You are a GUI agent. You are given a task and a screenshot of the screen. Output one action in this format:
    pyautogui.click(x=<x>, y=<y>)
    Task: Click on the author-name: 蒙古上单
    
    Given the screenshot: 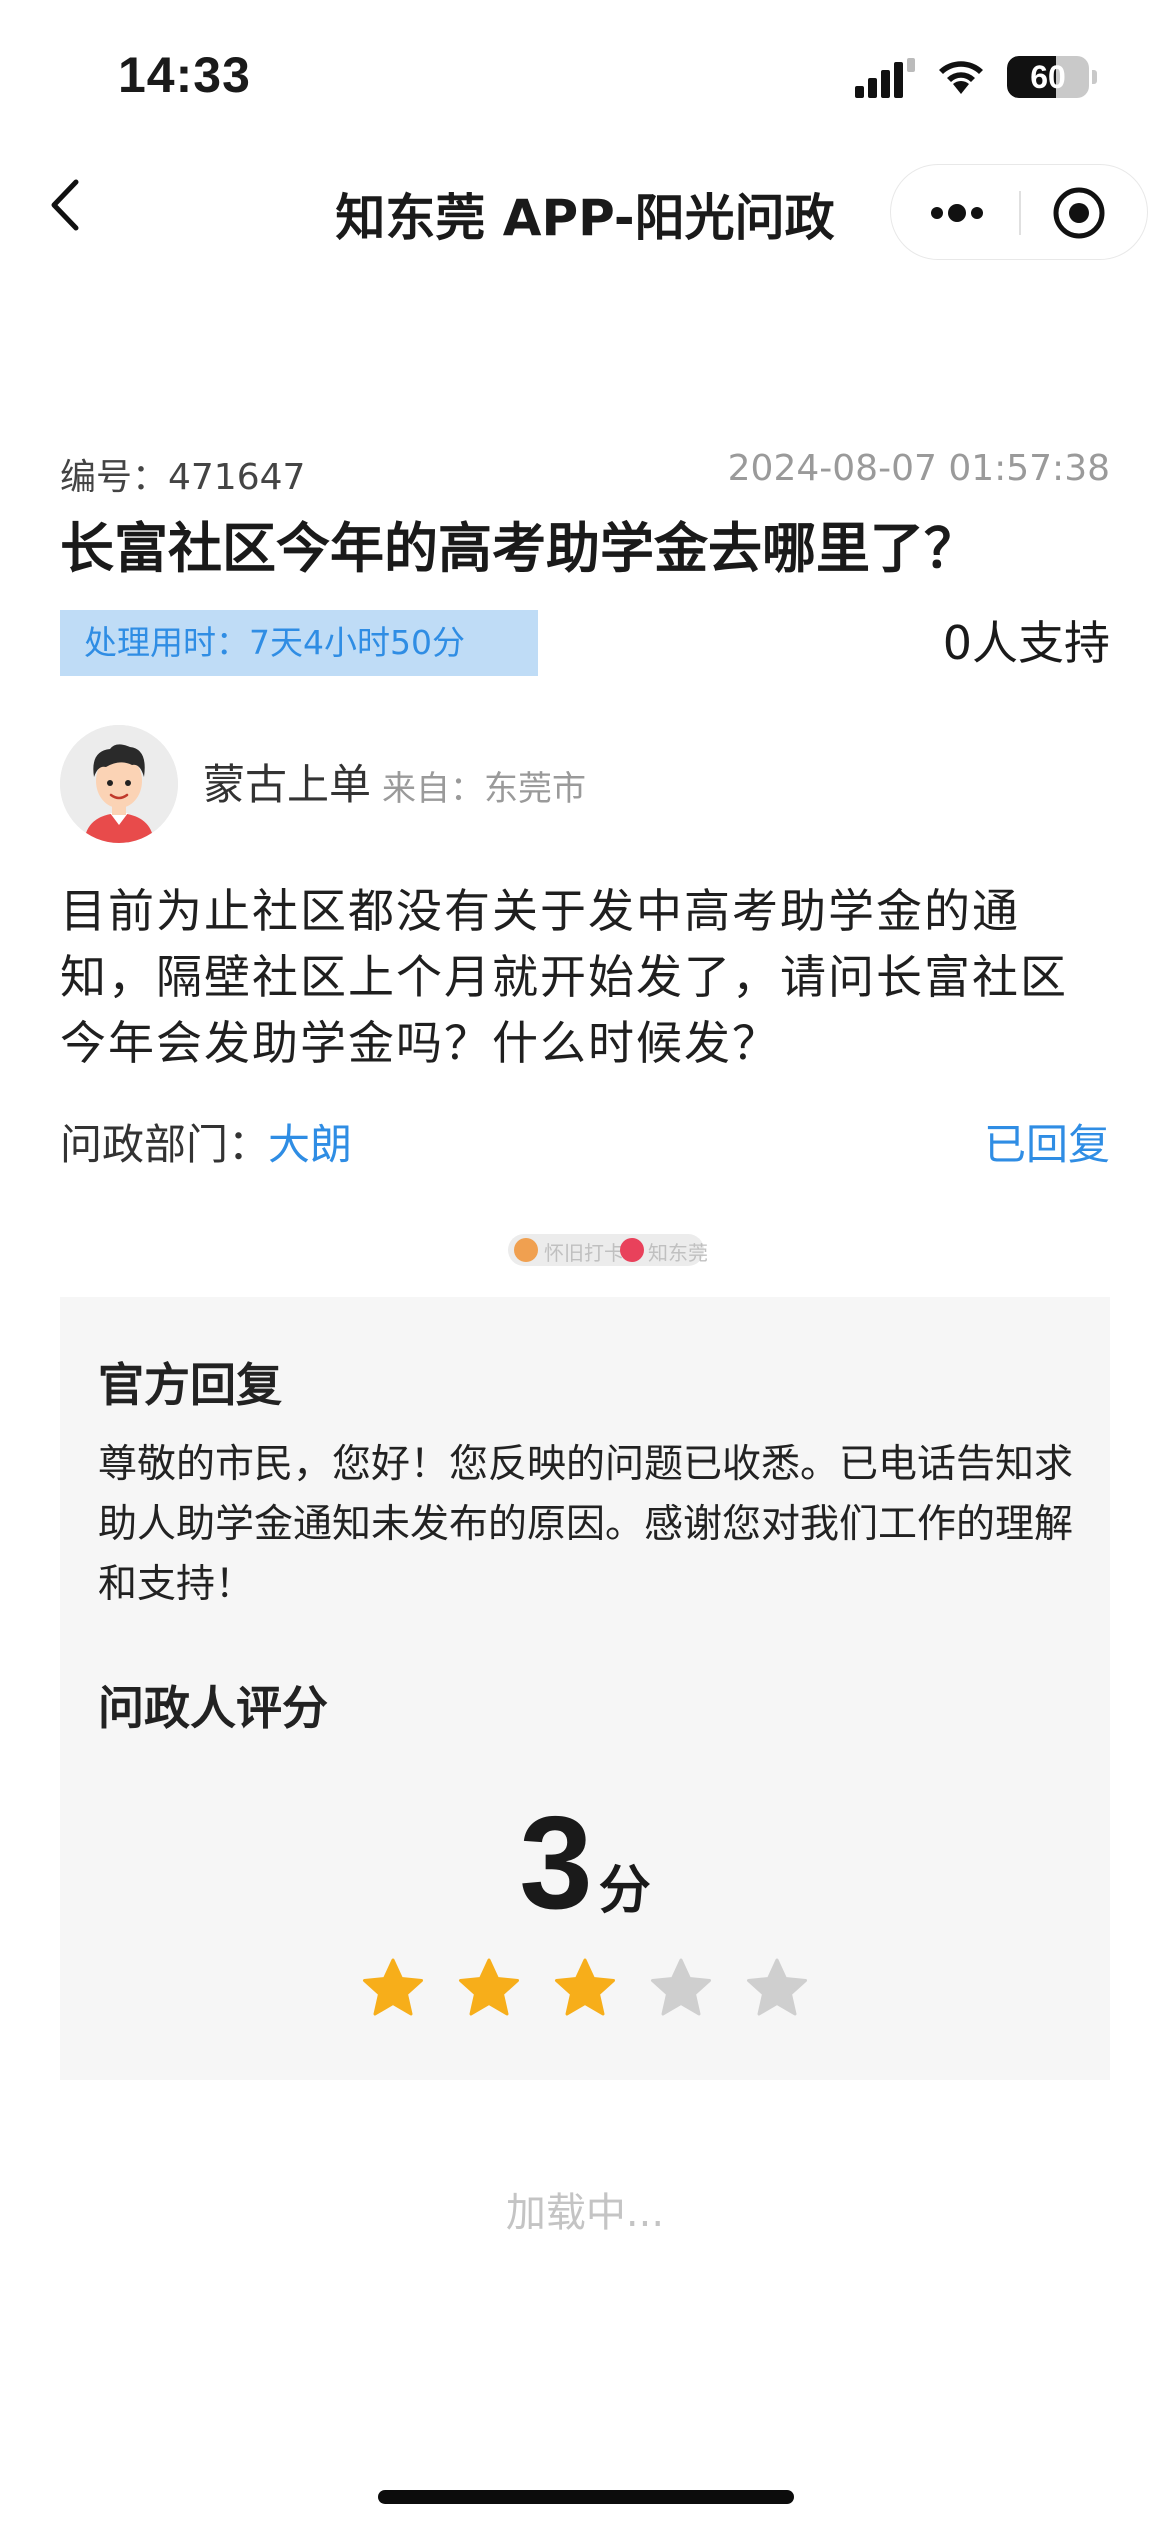 What is the action you would take?
    pyautogui.click(x=287, y=785)
    